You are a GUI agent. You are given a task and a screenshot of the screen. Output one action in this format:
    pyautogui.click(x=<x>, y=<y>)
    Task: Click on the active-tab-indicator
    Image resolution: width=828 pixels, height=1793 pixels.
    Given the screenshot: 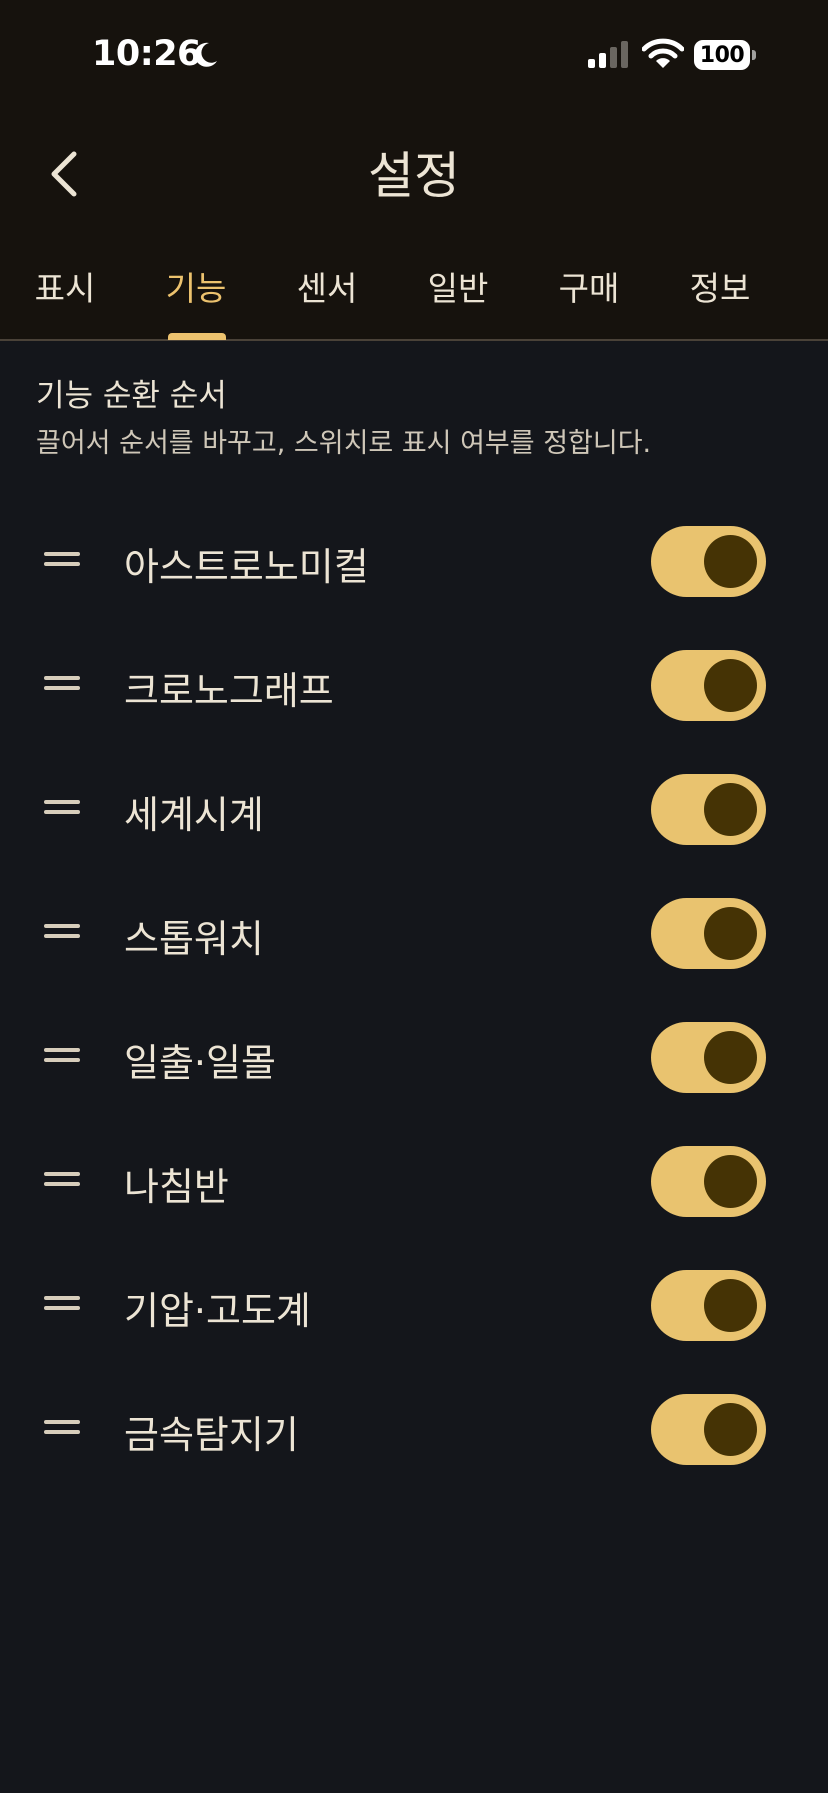 What is the action you would take?
    pyautogui.click(x=197, y=336)
    